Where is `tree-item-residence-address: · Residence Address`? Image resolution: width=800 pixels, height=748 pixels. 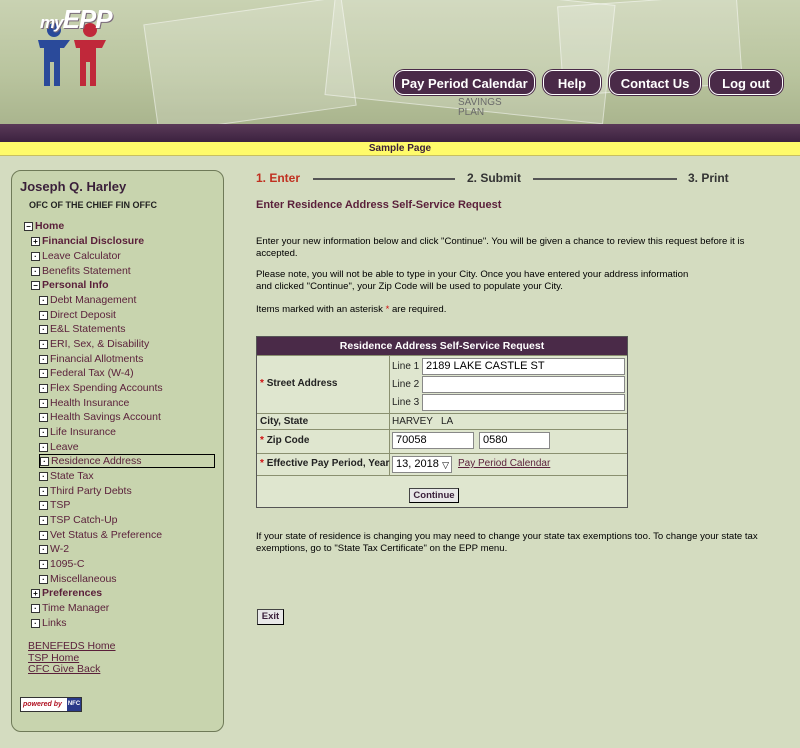 tree-item-residence-address: · Residence Address is located at coordinates (127, 461).